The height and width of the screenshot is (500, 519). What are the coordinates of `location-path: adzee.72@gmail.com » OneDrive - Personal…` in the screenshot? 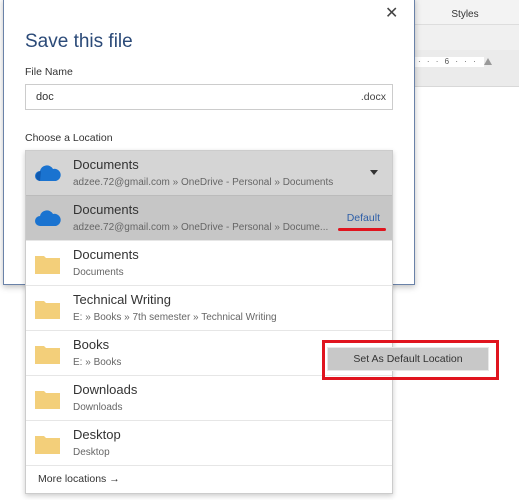 It's located at (201, 227).